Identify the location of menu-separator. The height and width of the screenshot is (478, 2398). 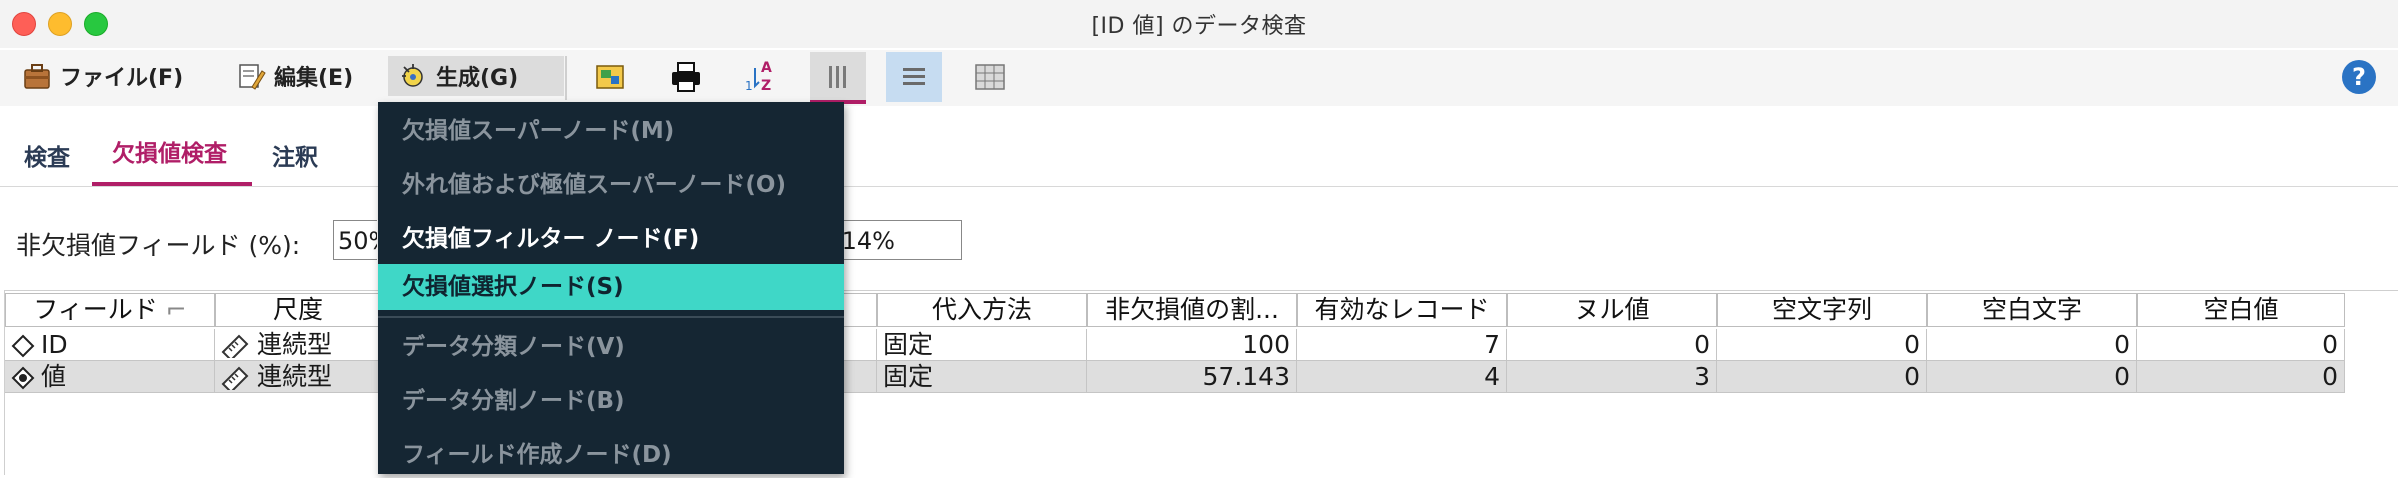
(611, 317).